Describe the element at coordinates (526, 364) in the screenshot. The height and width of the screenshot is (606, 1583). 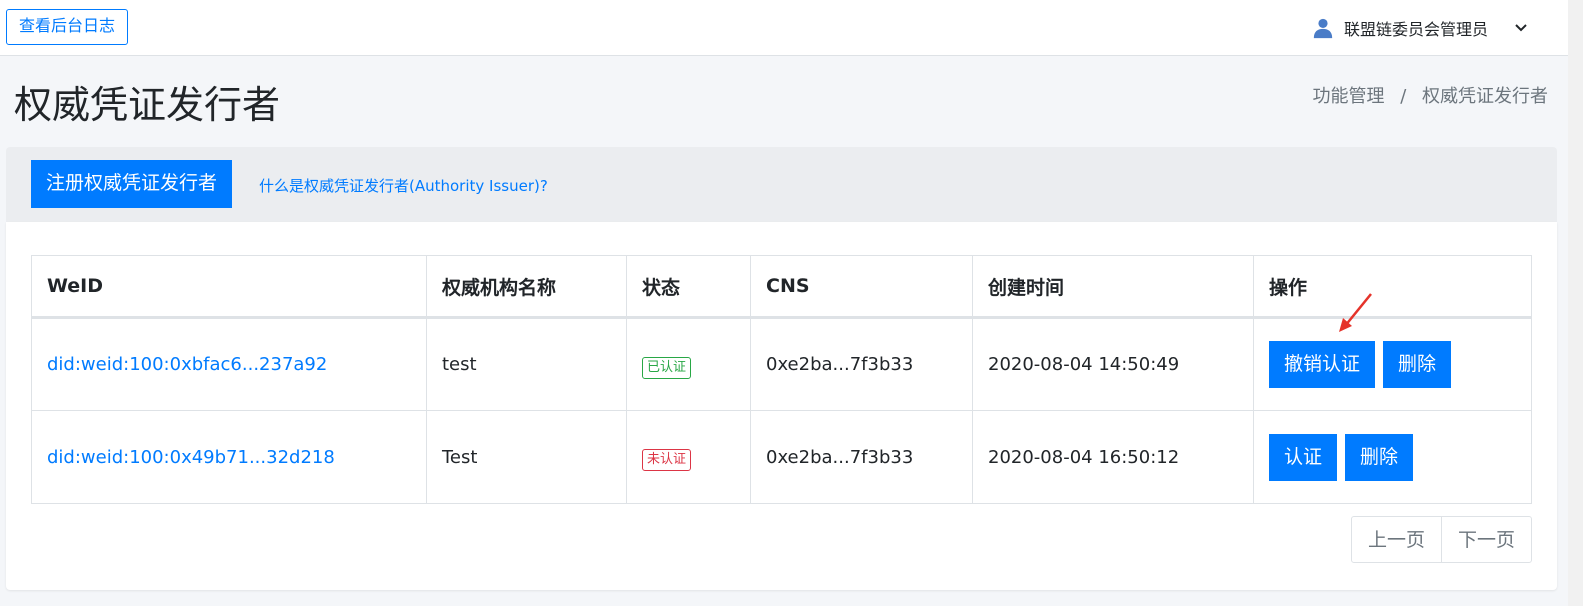
I see `org-name-cell: test` at that location.